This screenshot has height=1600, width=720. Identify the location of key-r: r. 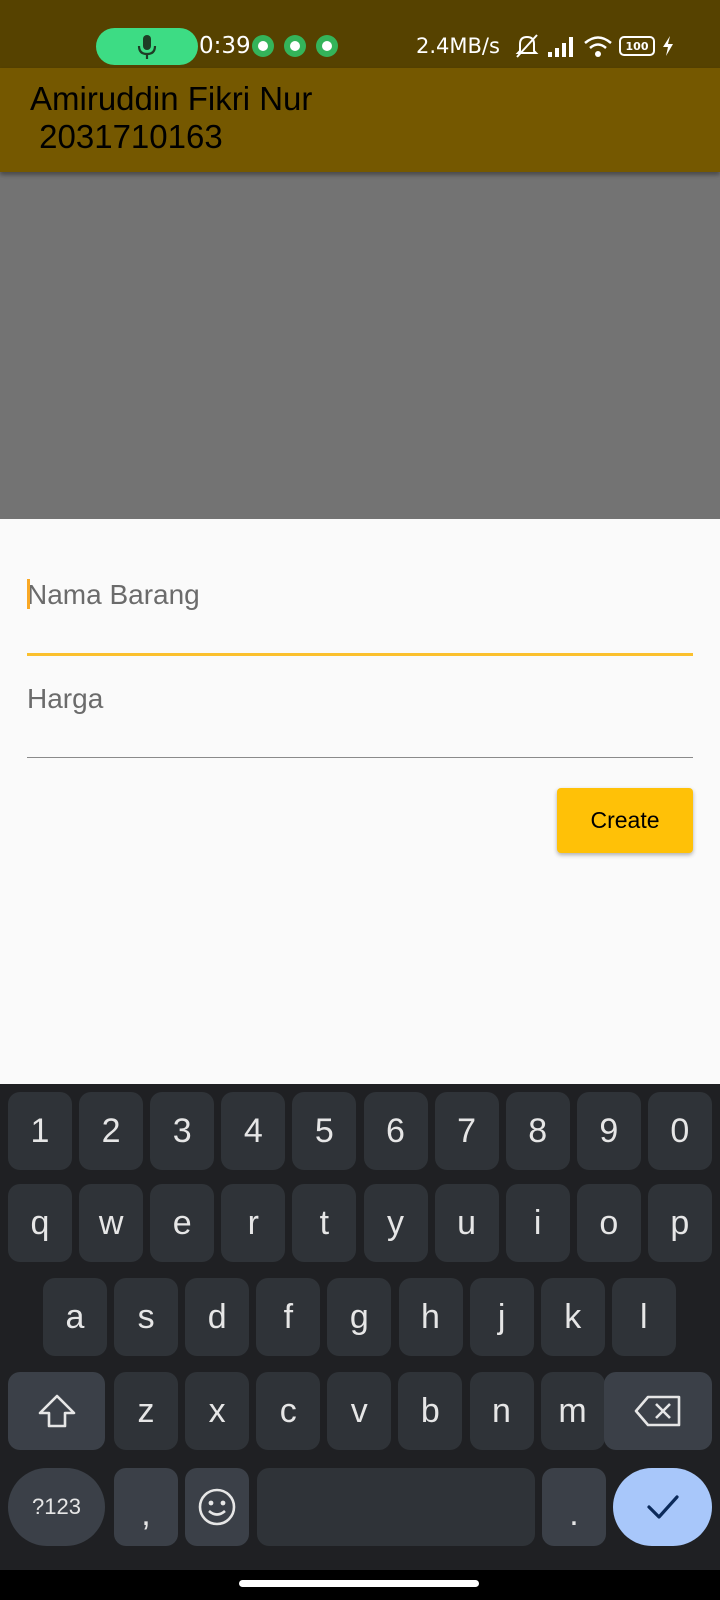
(253, 1223).